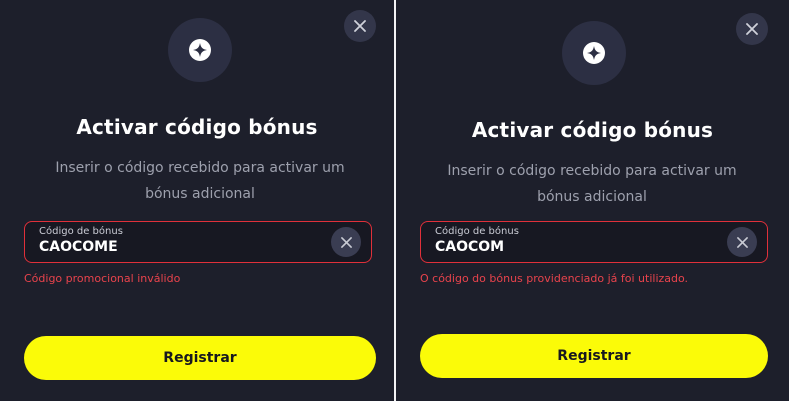 The width and height of the screenshot is (789, 401). Describe the element at coordinates (102, 278) in the screenshot. I see `error-message: Código promocional inválido` at that location.